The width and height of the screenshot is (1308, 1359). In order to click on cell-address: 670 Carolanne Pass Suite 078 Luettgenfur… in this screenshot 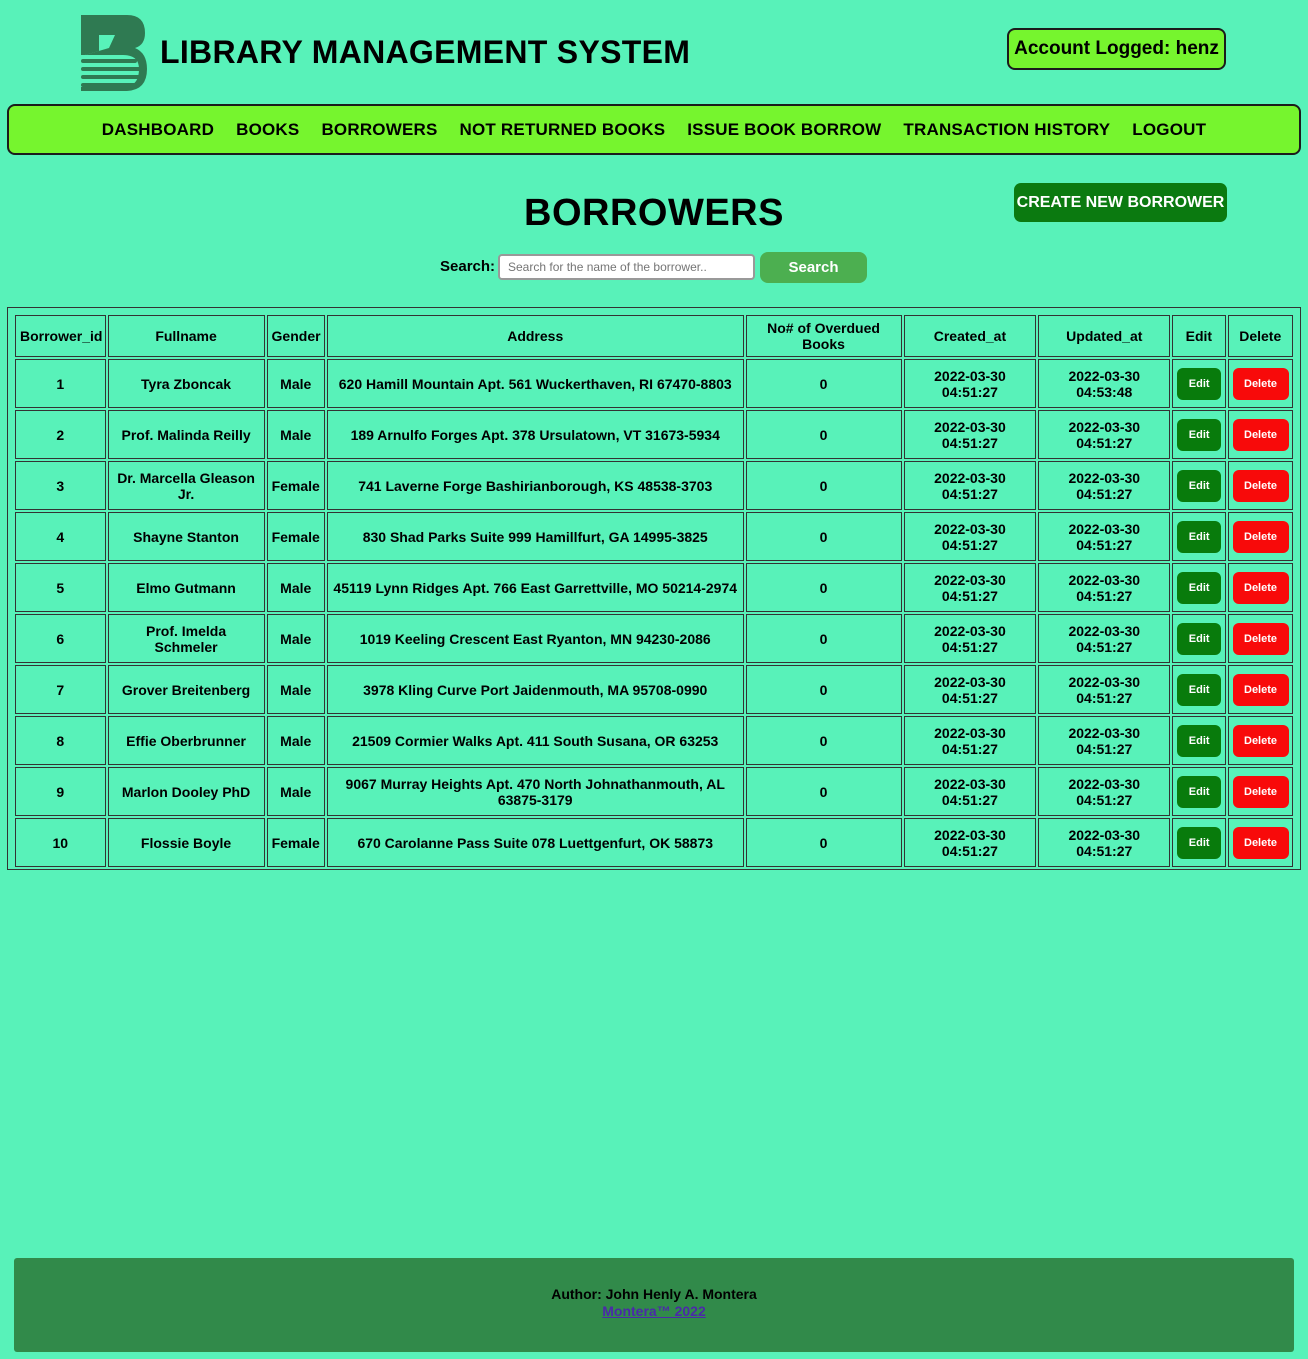, I will do `click(535, 842)`.